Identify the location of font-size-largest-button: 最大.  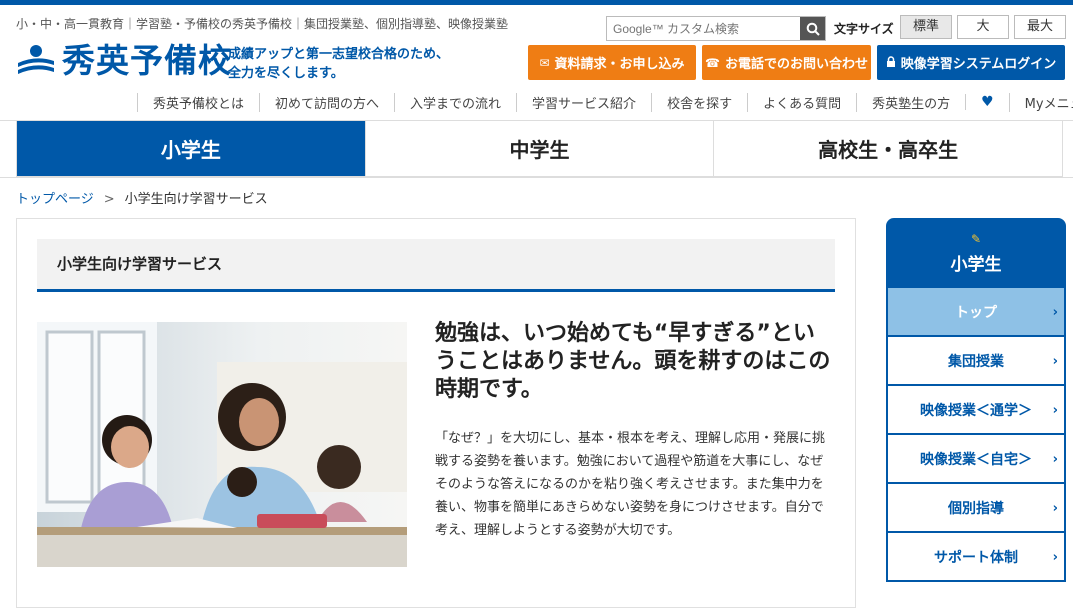
(1040, 27).